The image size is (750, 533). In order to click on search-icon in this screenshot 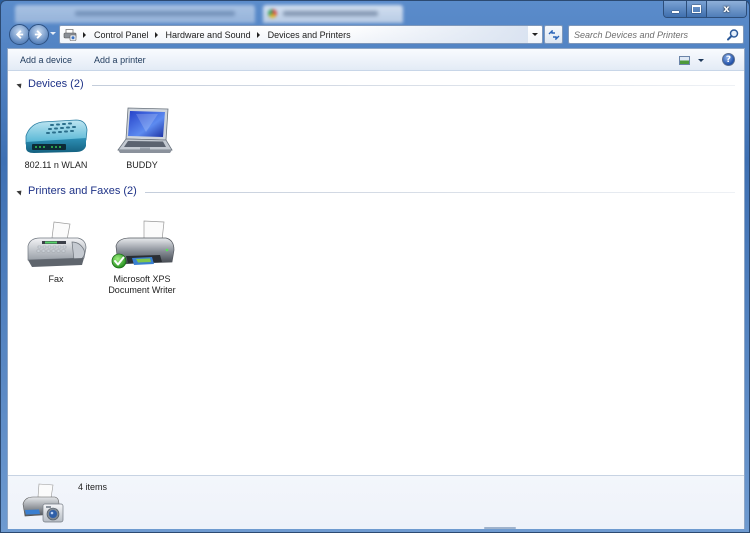, I will do `click(733, 35)`.